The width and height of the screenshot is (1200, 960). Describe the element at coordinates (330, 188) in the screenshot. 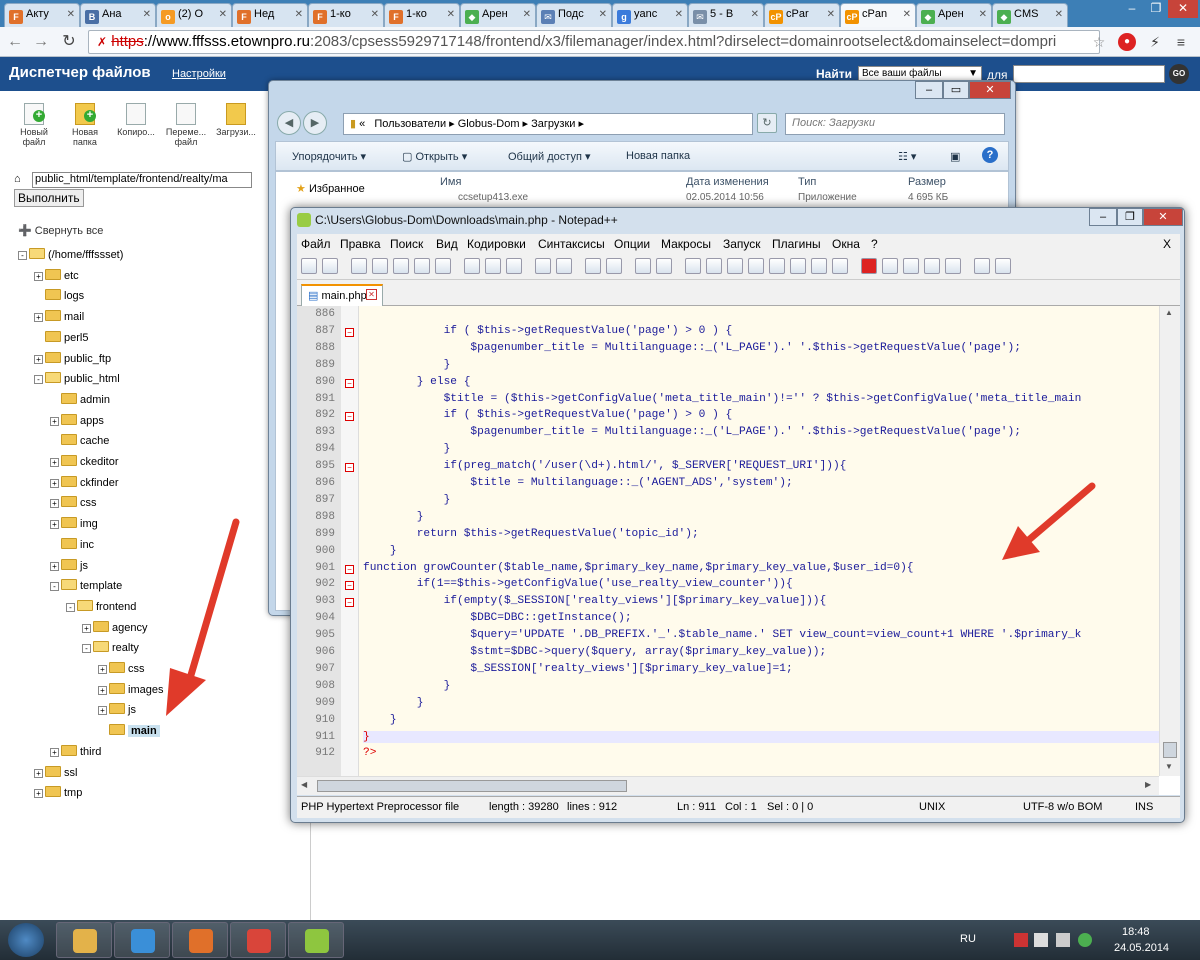

I see `favorites-item: ★ Избранное` at that location.